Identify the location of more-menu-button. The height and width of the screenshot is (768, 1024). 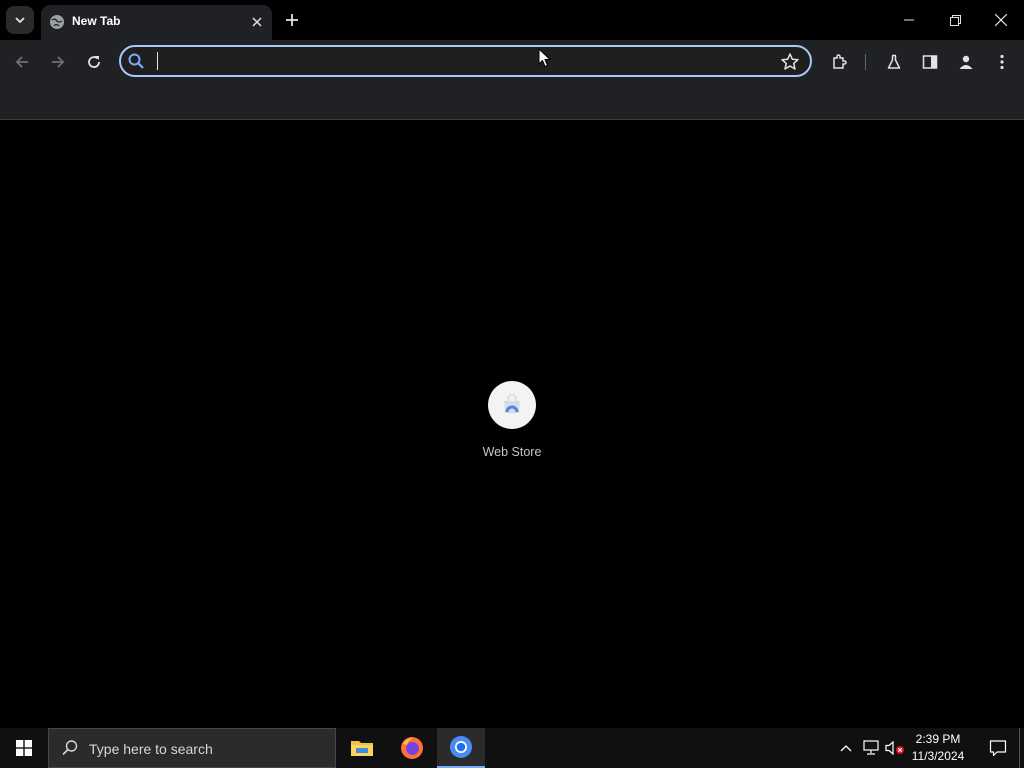
(1002, 62).